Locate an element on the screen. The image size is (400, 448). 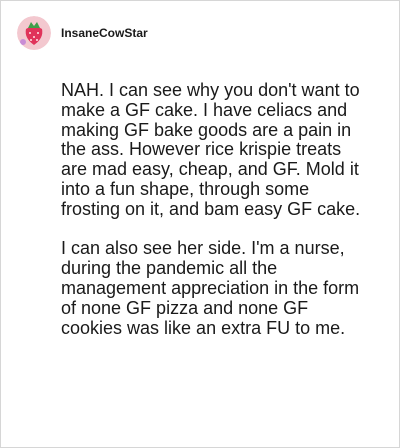
avatar is located at coordinates (34, 33).